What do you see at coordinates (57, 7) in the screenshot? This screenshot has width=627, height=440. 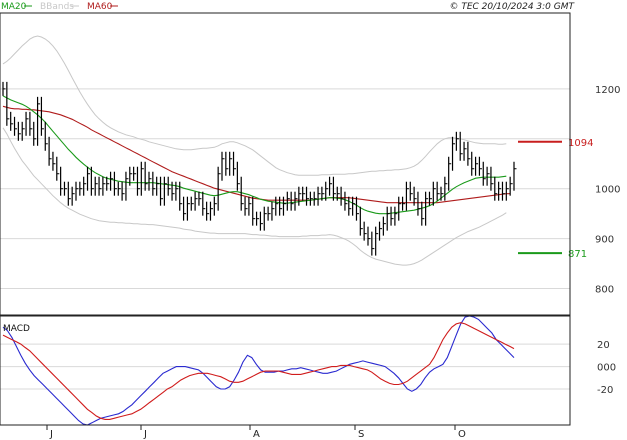 I see `legend-bbands: BBands` at bounding box center [57, 7].